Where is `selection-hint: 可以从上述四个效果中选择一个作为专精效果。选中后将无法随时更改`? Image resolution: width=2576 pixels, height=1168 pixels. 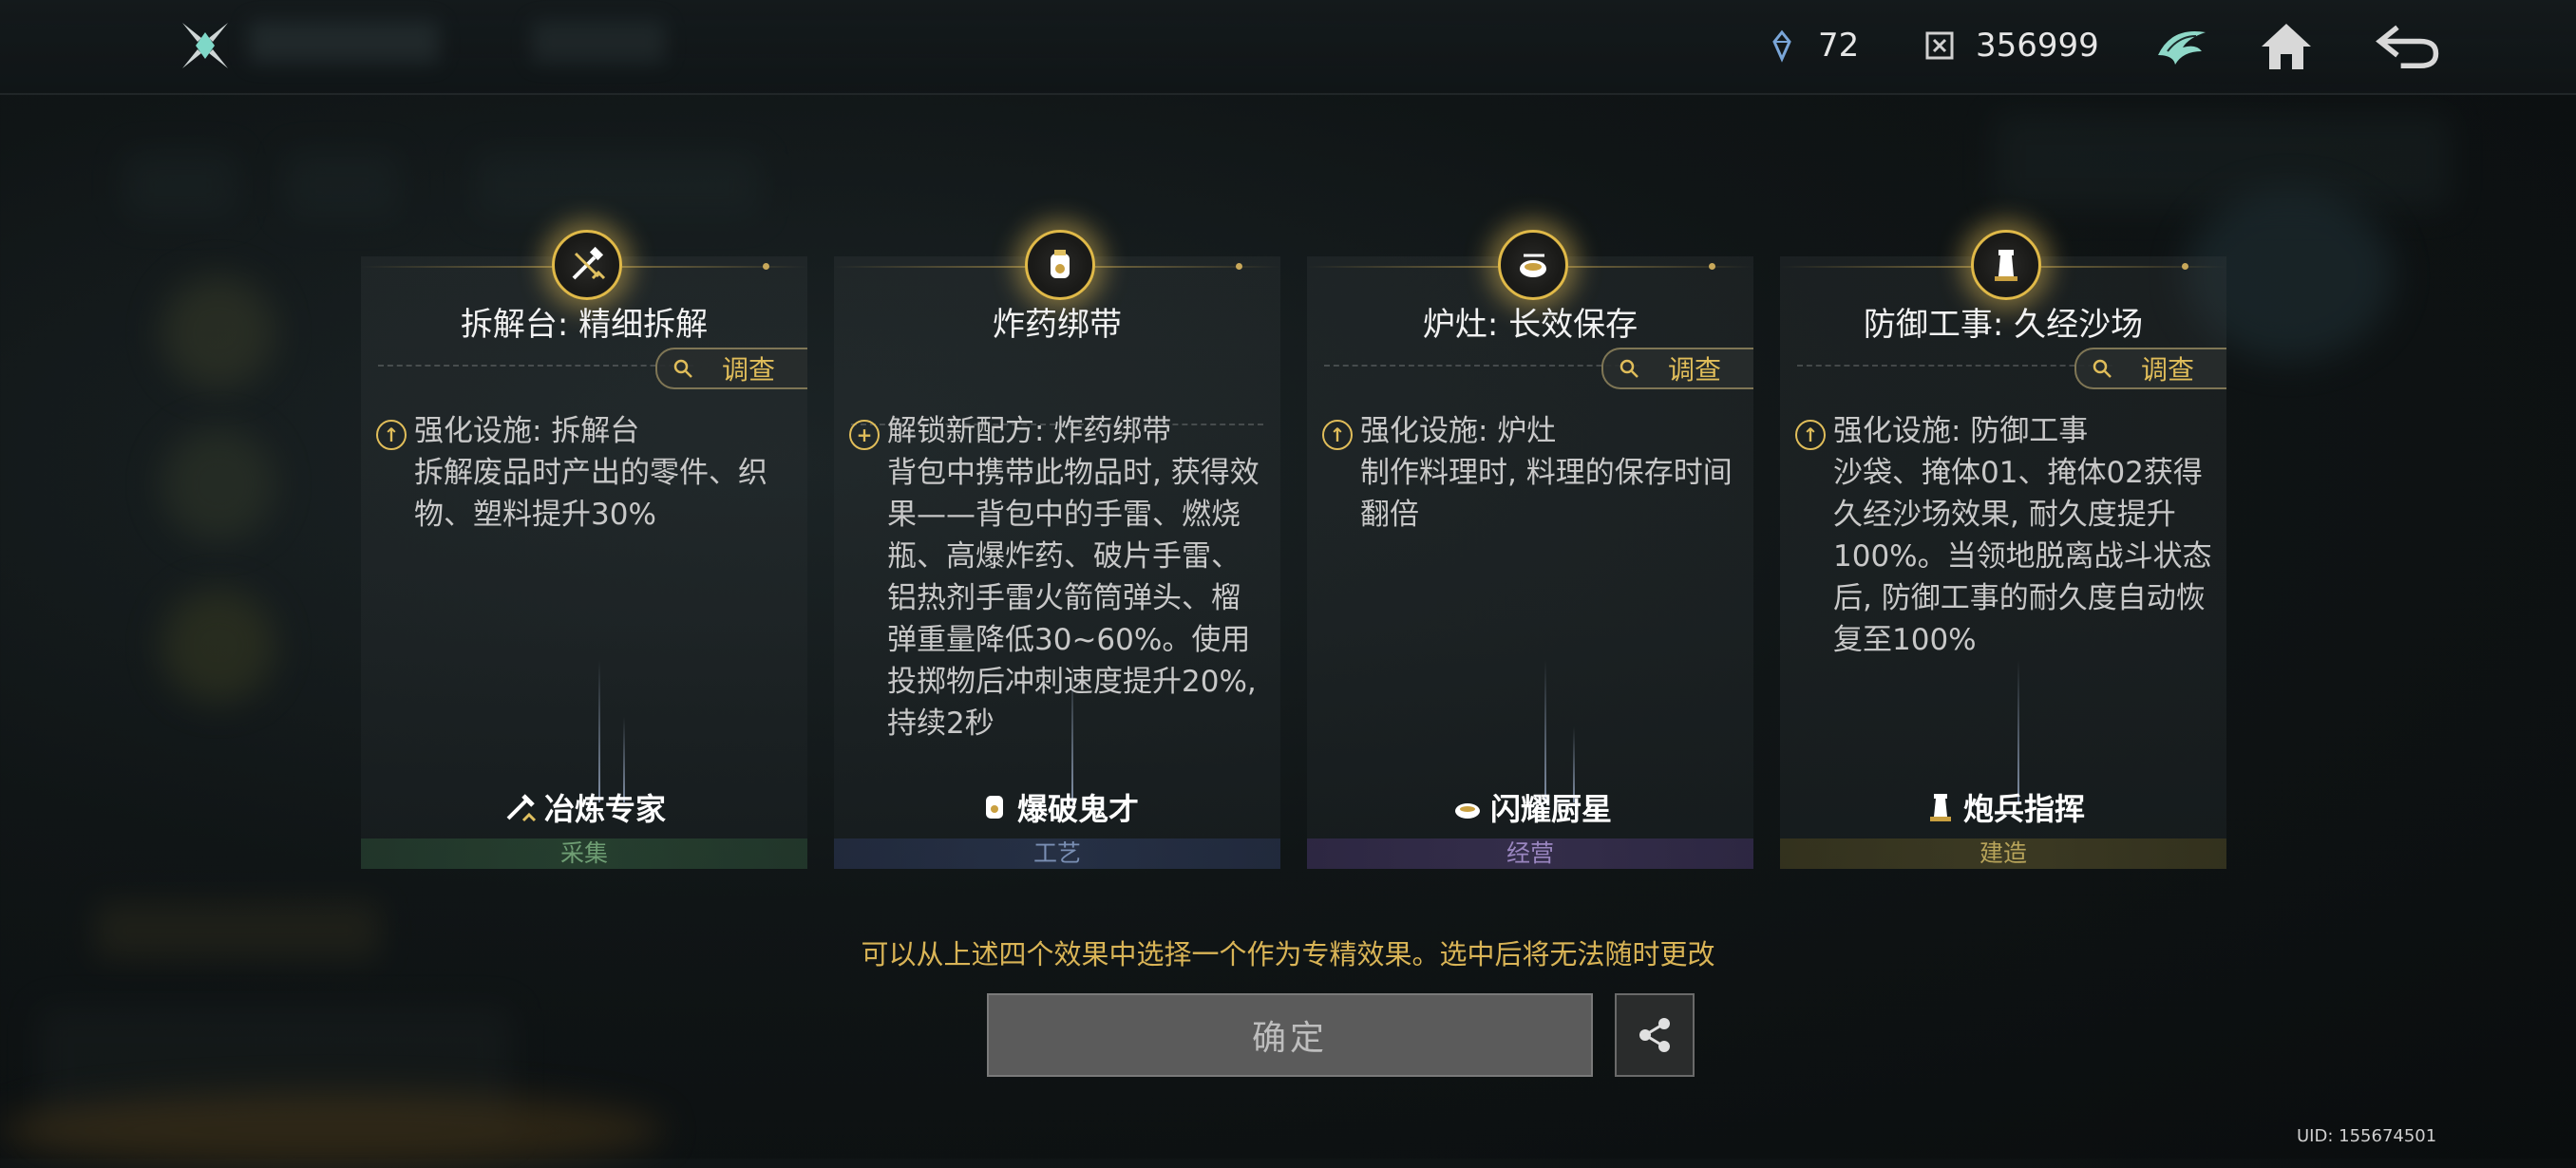
selection-hint: 可以从上述四个效果中选择一个作为专精效果。选中后将无法随时更改 is located at coordinates (1288, 954).